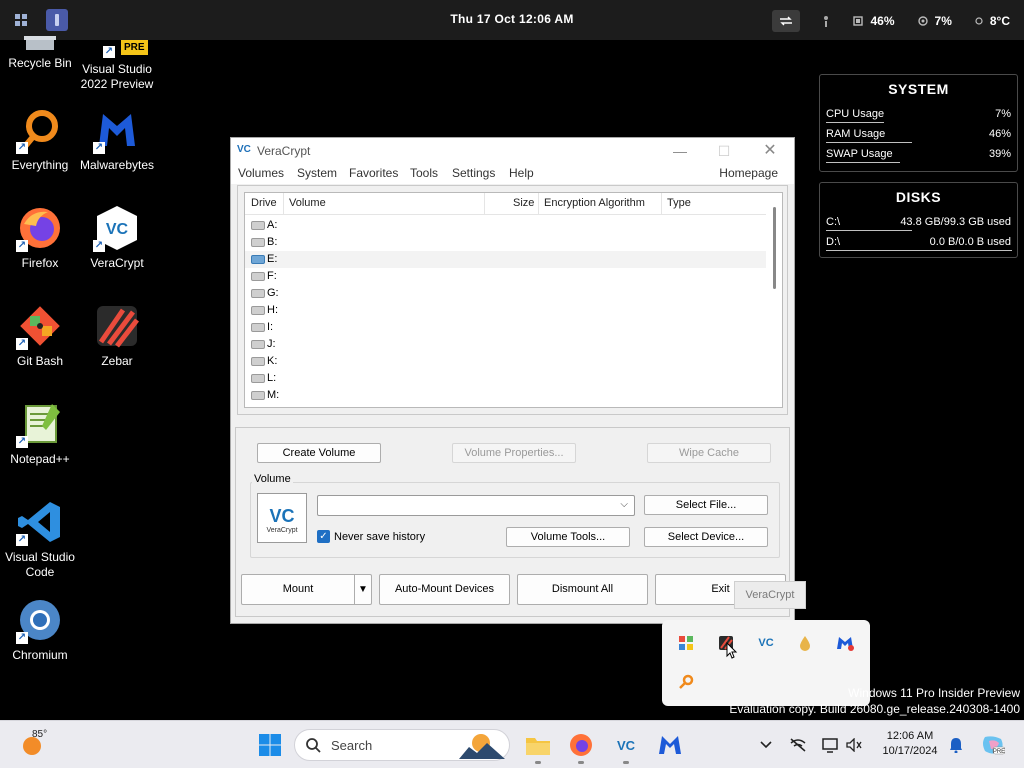  I want to click on minimize-icon: —, so click(680, 151).